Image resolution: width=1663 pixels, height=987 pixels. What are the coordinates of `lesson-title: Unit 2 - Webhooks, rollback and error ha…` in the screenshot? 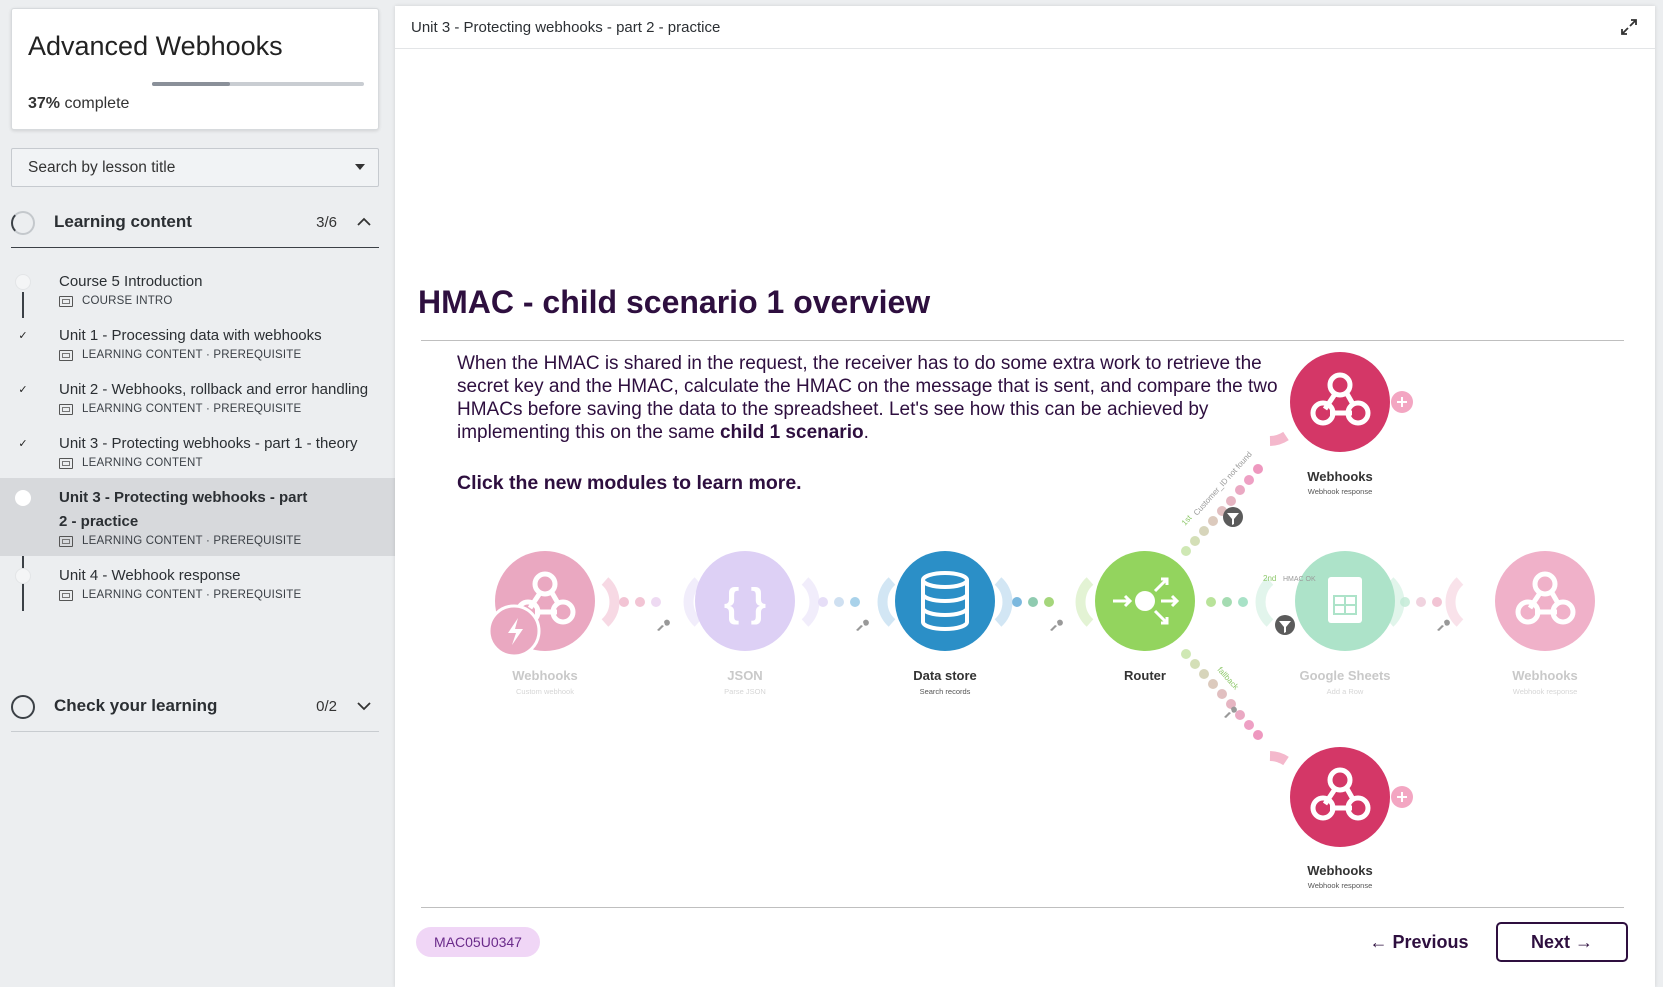 It's located at (214, 389).